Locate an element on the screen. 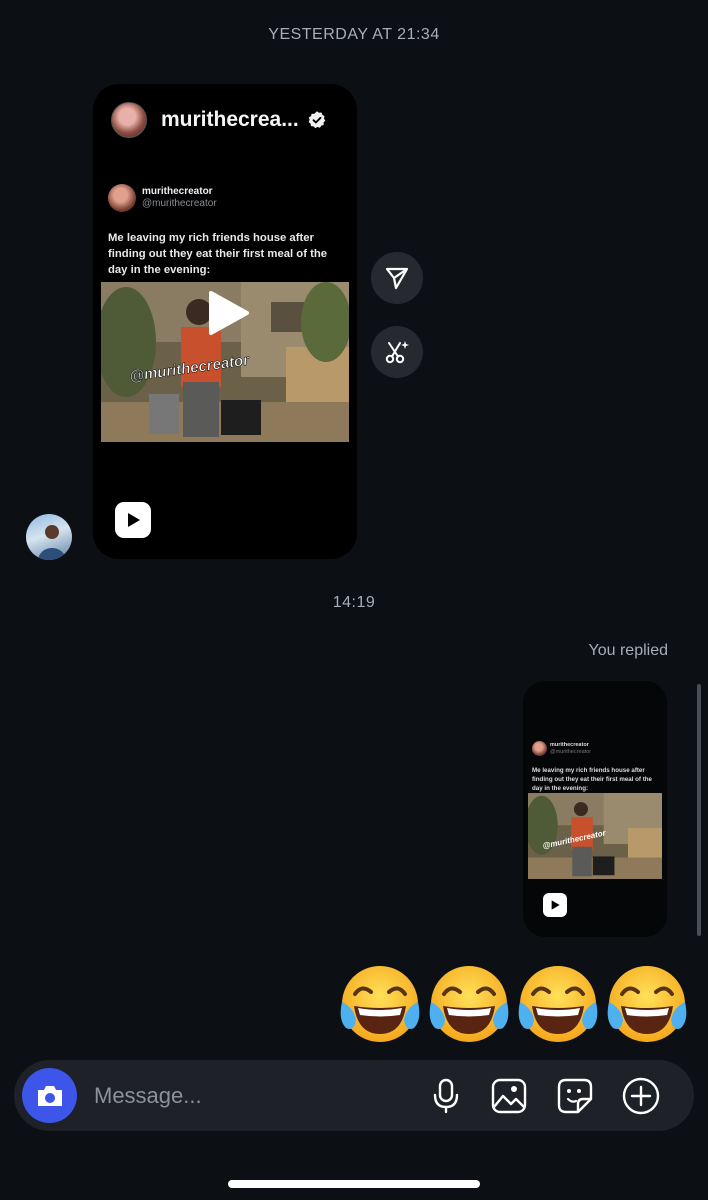 The image size is (708, 1200). tweet-author-name: murithecreator is located at coordinates (177, 191).